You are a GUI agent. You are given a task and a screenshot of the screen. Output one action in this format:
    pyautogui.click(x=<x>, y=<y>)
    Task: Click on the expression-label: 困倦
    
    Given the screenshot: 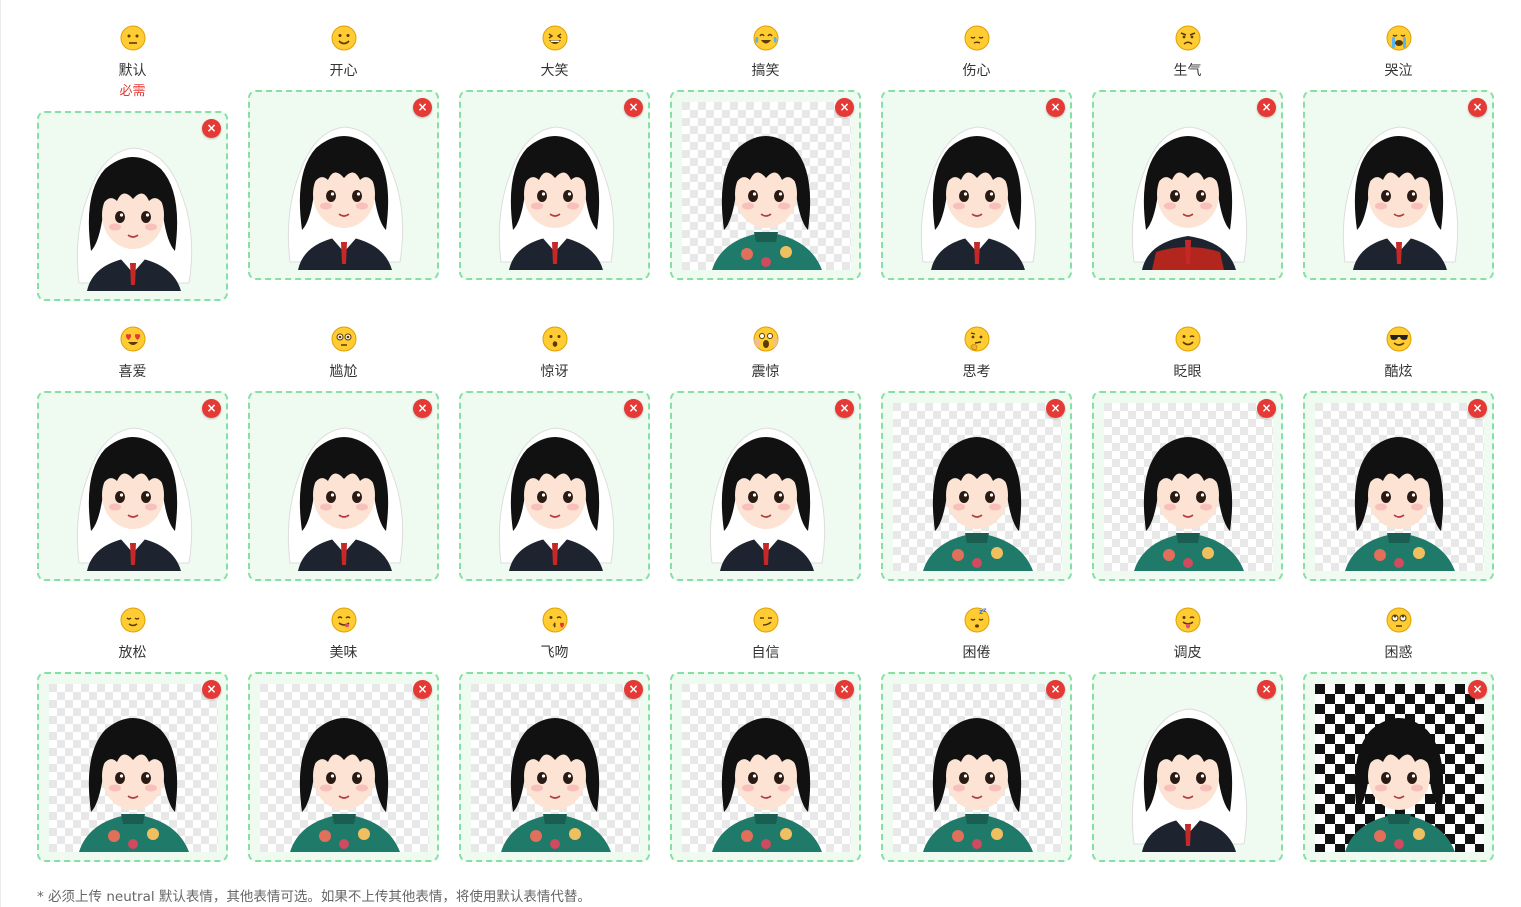 What is the action you would take?
    pyautogui.click(x=976, y=653)
    